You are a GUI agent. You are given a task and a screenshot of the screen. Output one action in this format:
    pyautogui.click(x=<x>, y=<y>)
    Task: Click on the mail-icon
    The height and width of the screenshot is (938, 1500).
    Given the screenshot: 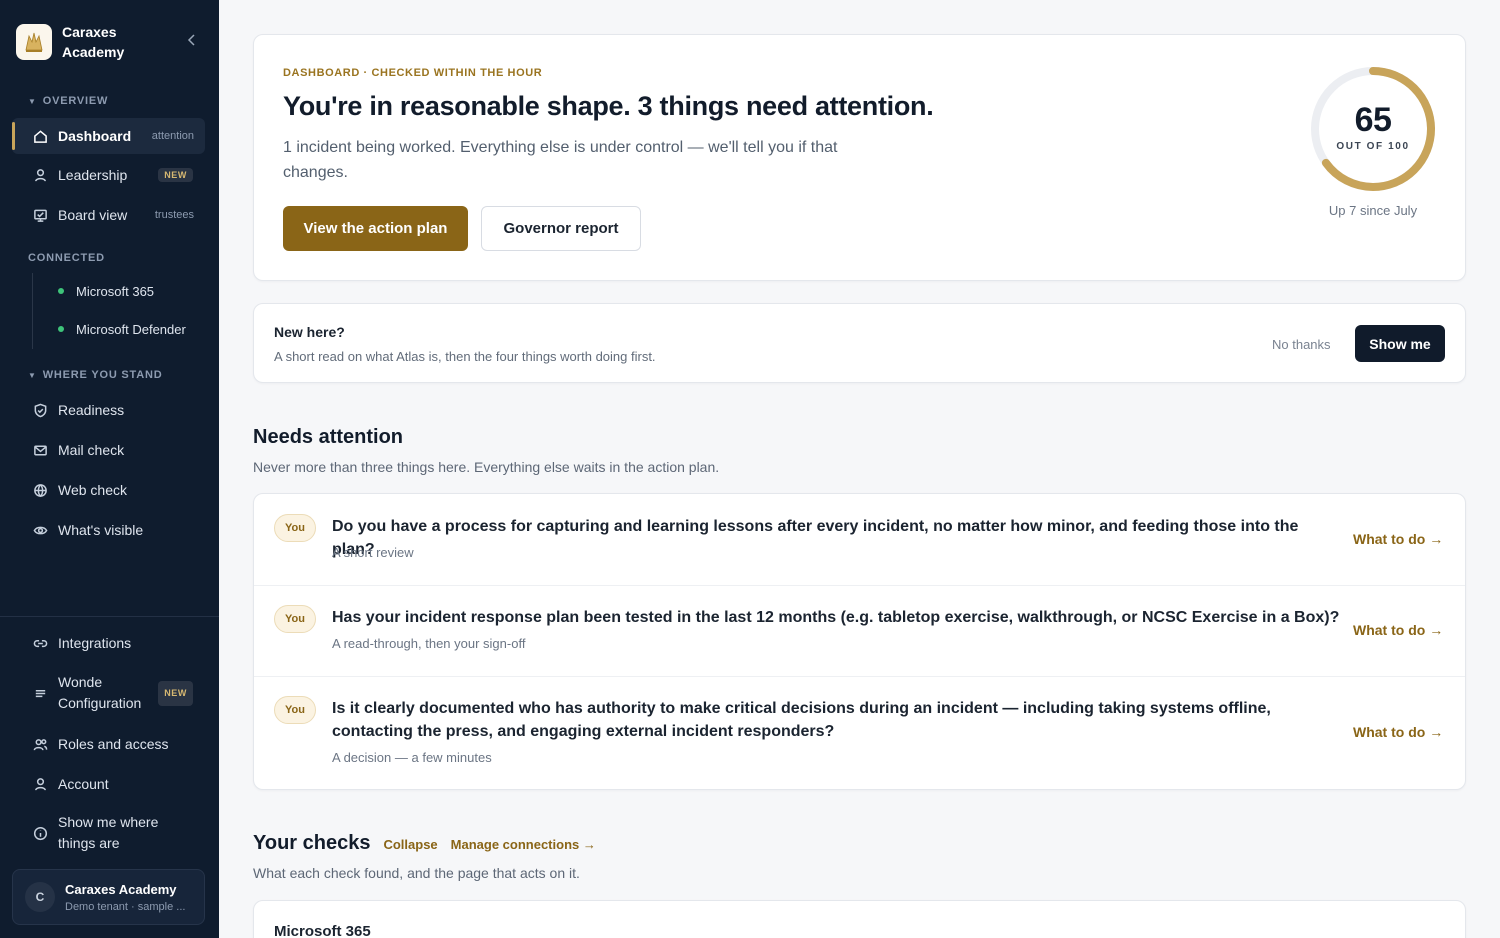 What is the action you would take?
    pyautogui.click(x=40, y=450)
    